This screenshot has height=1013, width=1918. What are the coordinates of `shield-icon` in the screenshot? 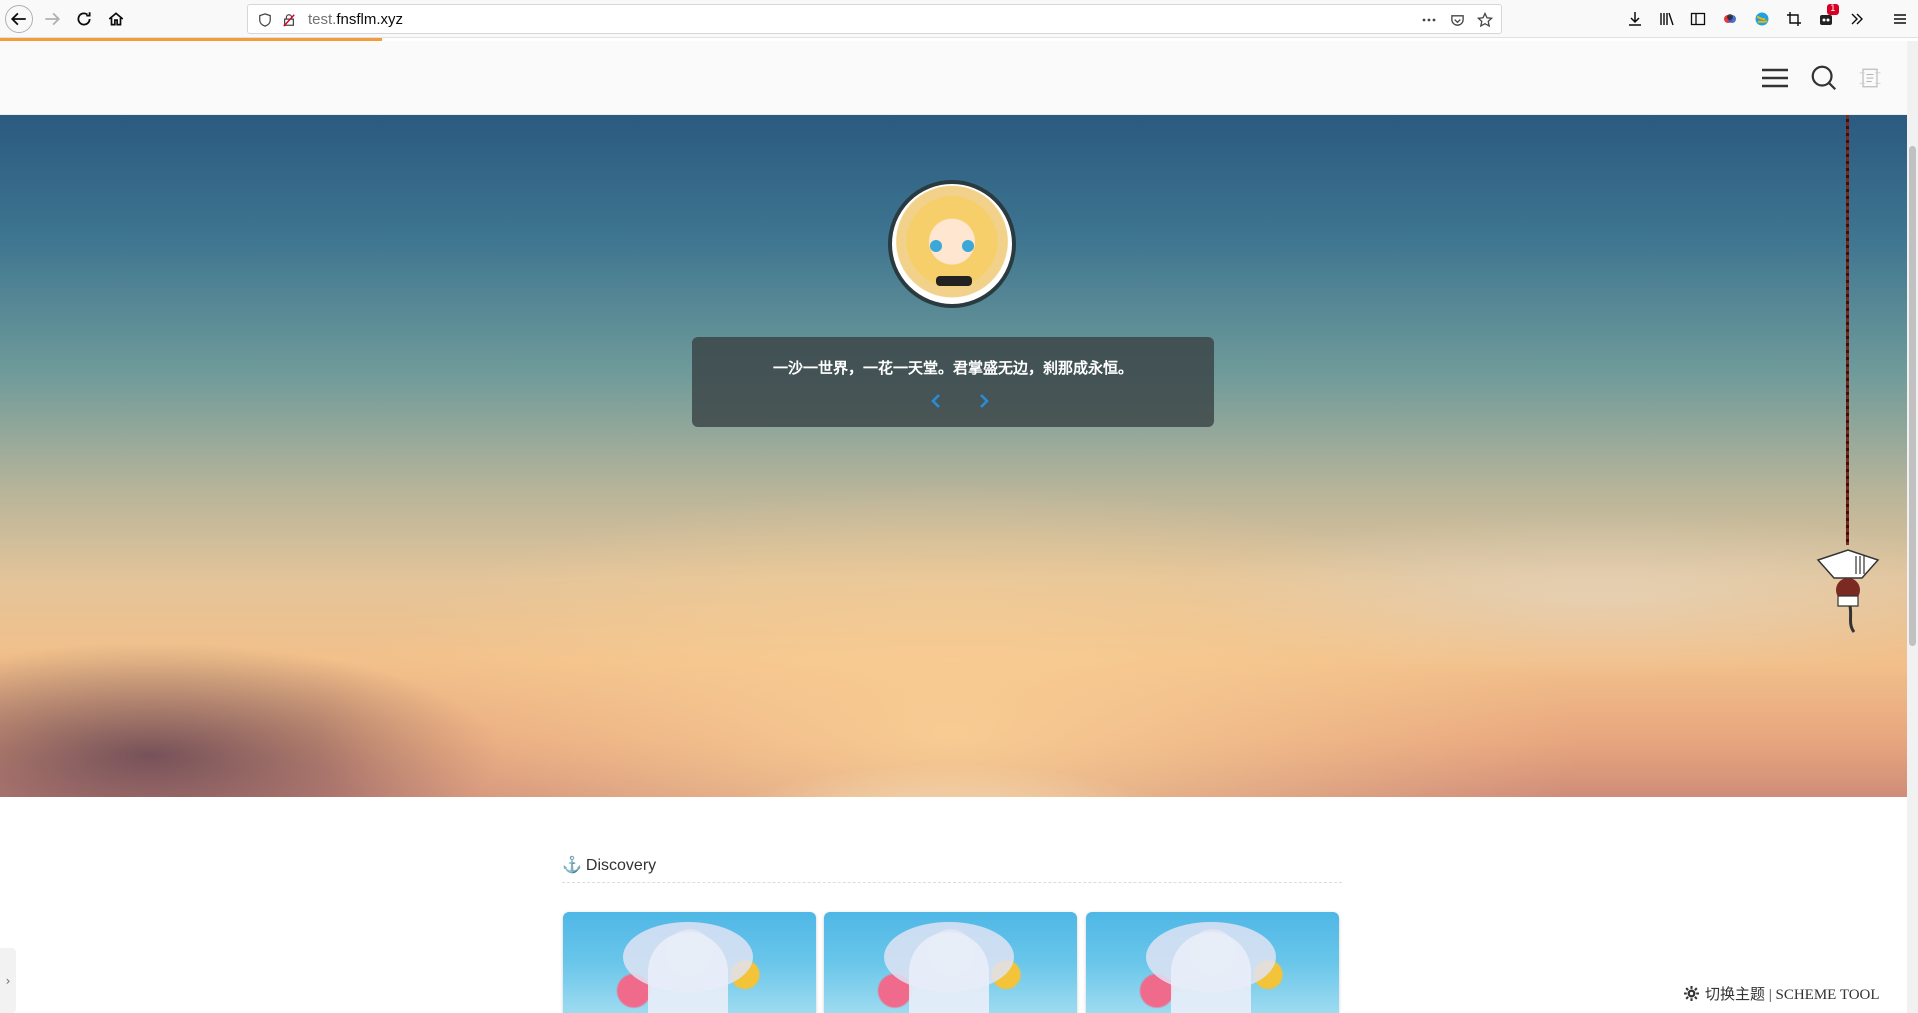 It's located at (265, 20).